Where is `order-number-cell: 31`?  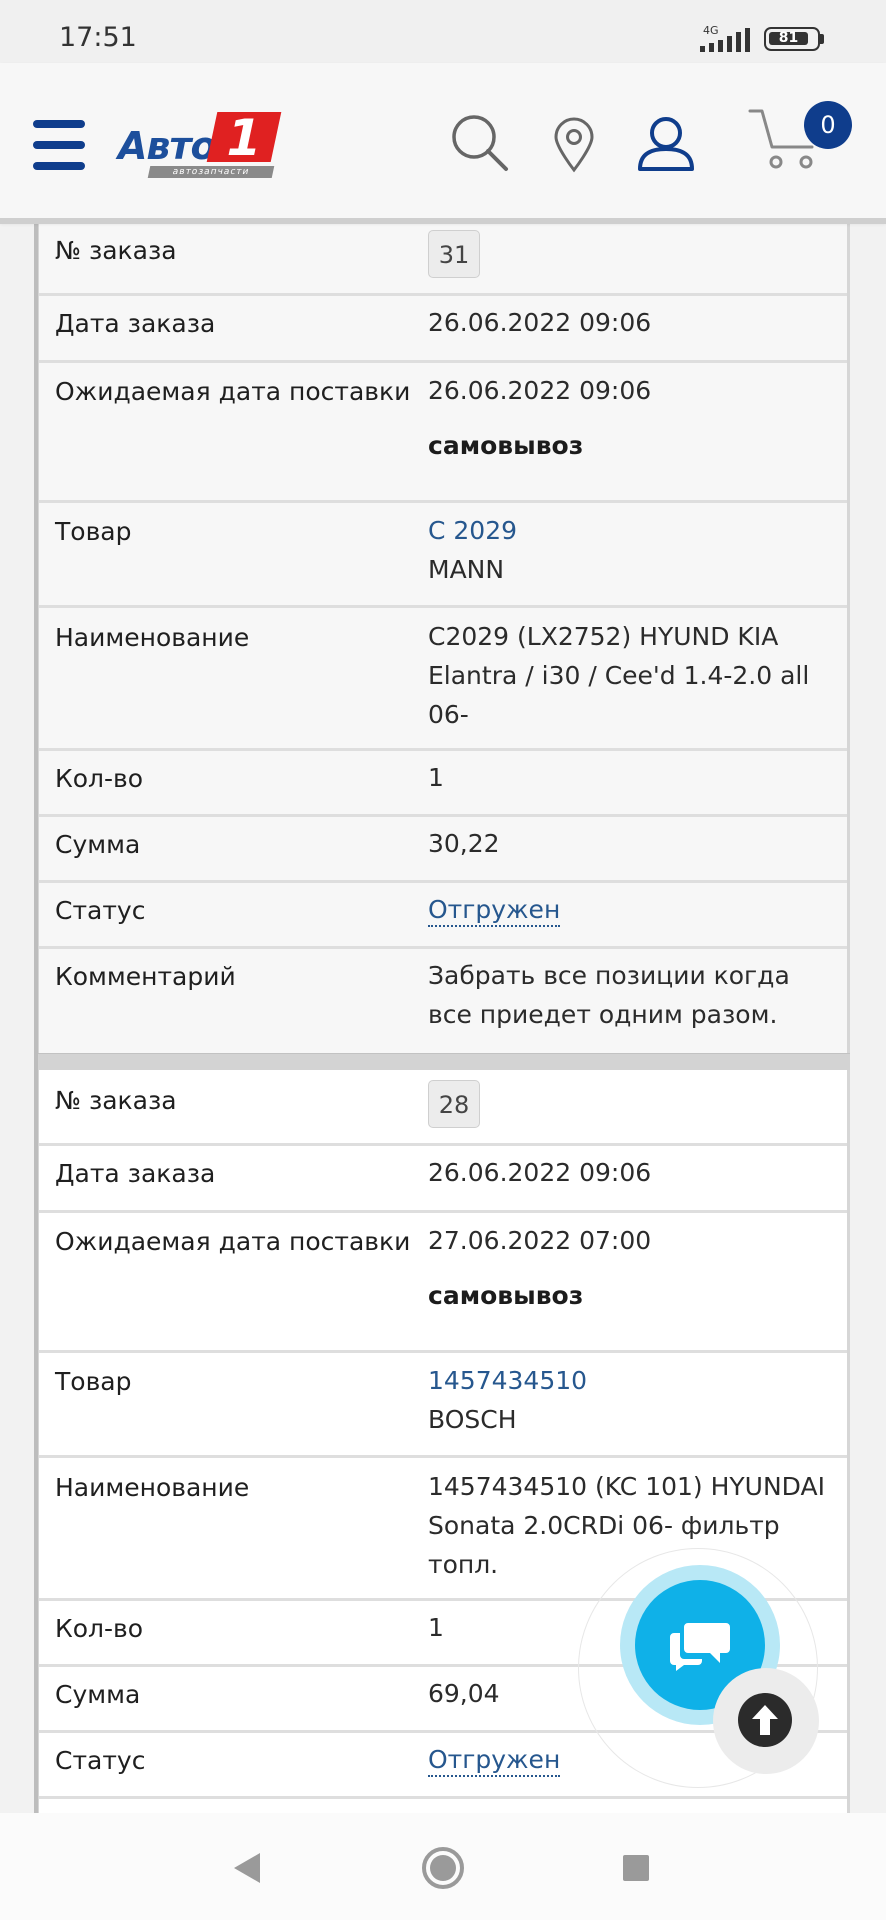 order-number-cell: 31 is located at coordinates (637, 256).